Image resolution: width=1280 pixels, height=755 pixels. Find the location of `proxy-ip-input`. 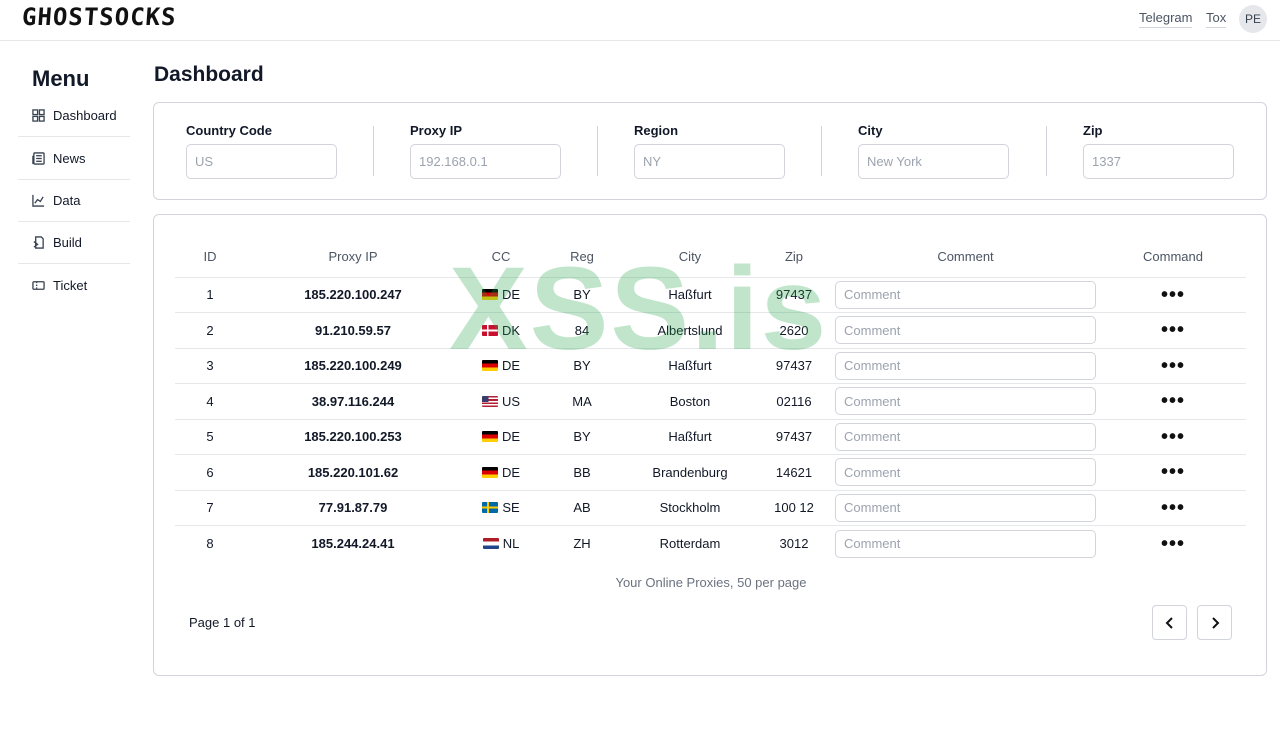

proxy-ip-input is located at coordinates (485, 161).